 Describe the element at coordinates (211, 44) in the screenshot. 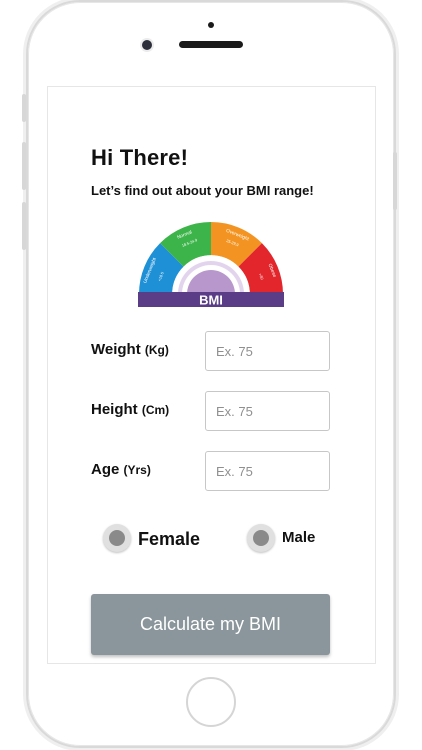

I see `earpiece-speaker` at that location.